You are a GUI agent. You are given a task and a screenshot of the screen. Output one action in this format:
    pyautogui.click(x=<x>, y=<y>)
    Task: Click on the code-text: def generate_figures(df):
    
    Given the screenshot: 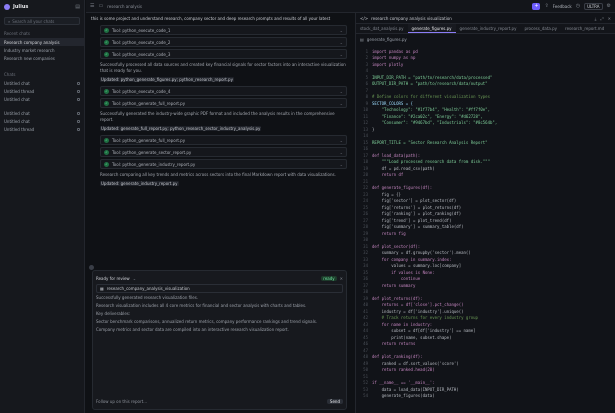 What is the action you would take?
    pyautogui.click(x=402, y=188)
    